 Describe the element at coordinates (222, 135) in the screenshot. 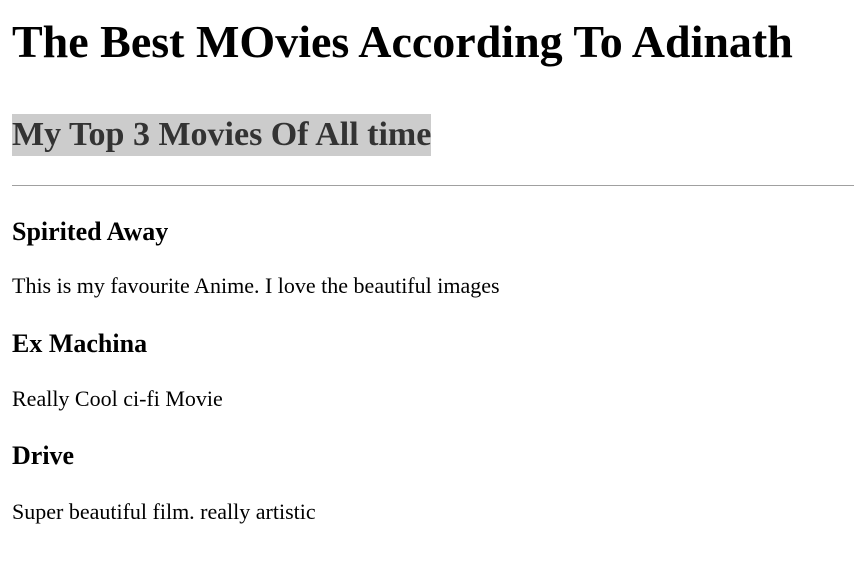

I see `page-subtitle: My Top 3 Movies Of All time` at that location.